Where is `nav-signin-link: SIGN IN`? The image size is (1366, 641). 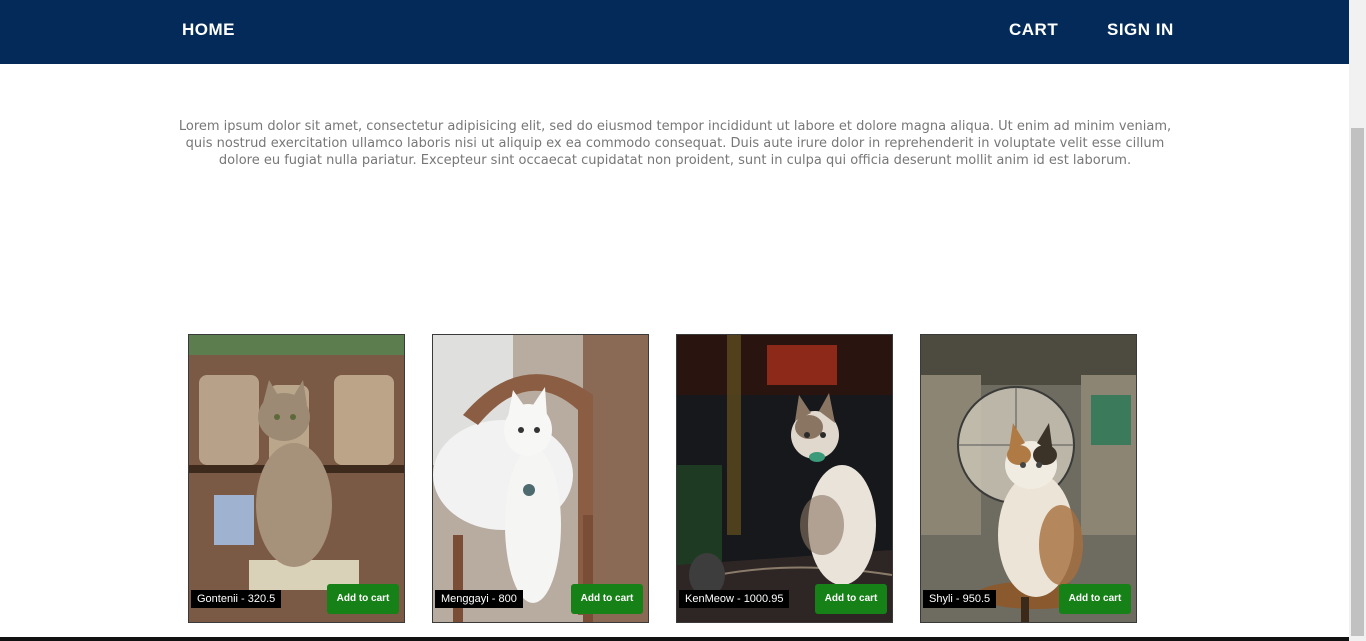 nav-signin-link: SIGN IN is located at coordinates (1140, 30).